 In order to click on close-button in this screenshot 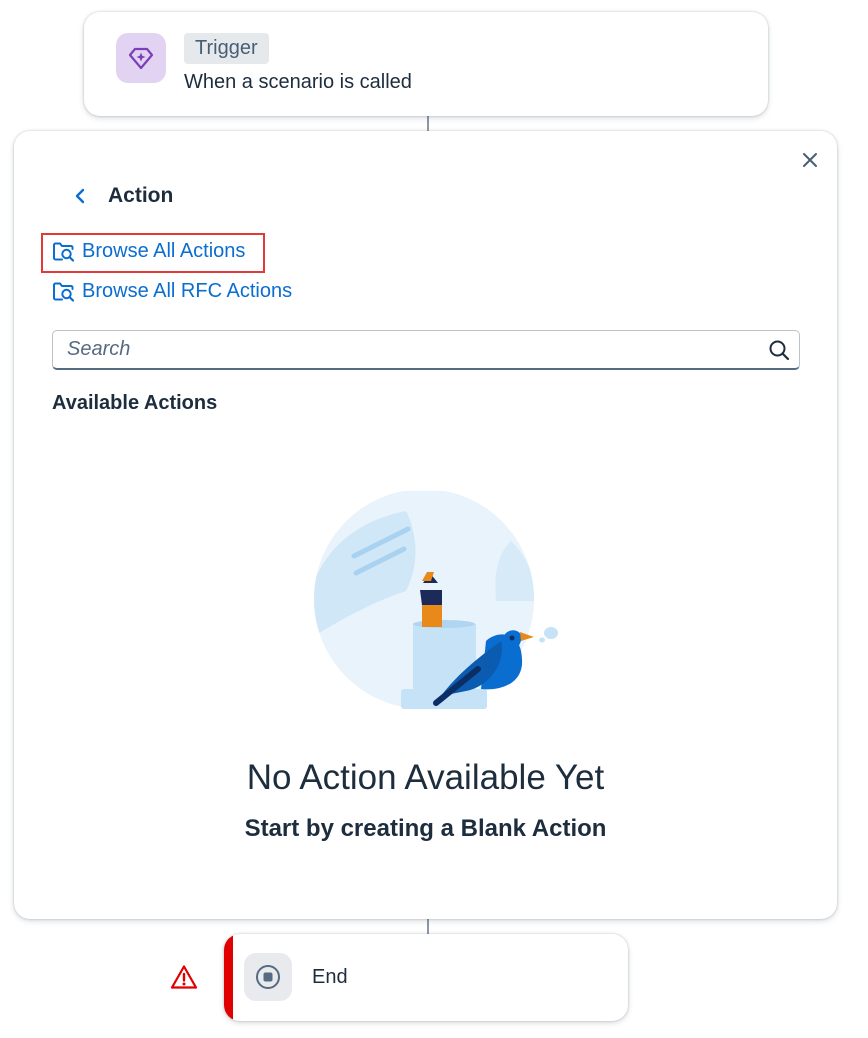, I will do `click(810, 160)`.